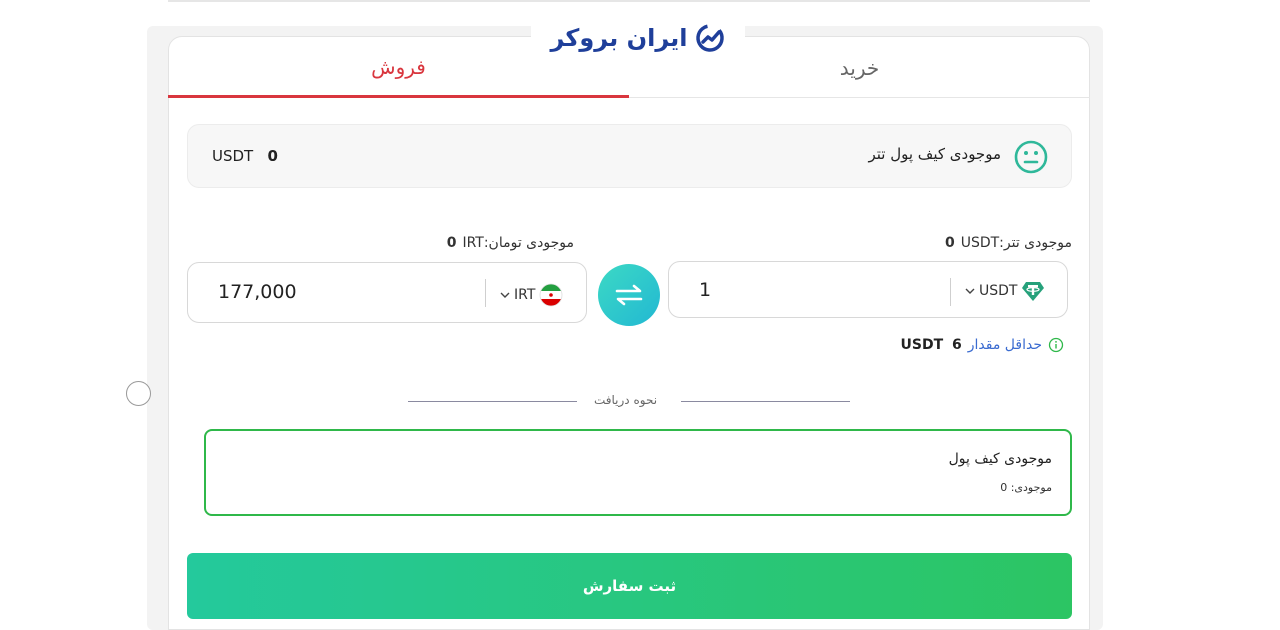 This screenshot has height=630, width=1280. What do you see at coordinates (451, 243) in the screenshot?
I see `toman-balance-amount: 0` at bounding box center [451, 243].